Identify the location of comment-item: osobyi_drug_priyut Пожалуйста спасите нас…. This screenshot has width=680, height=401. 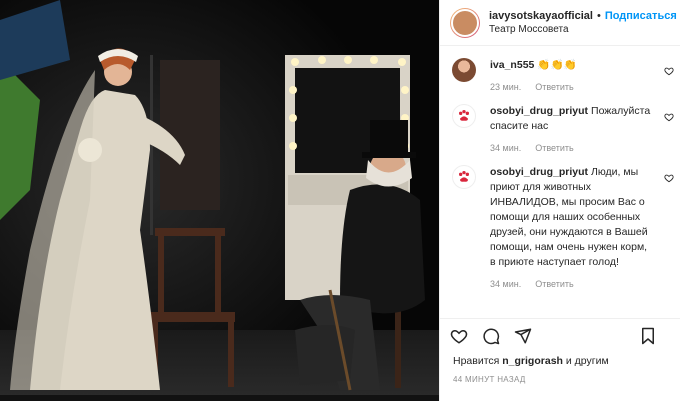
(560, 122).